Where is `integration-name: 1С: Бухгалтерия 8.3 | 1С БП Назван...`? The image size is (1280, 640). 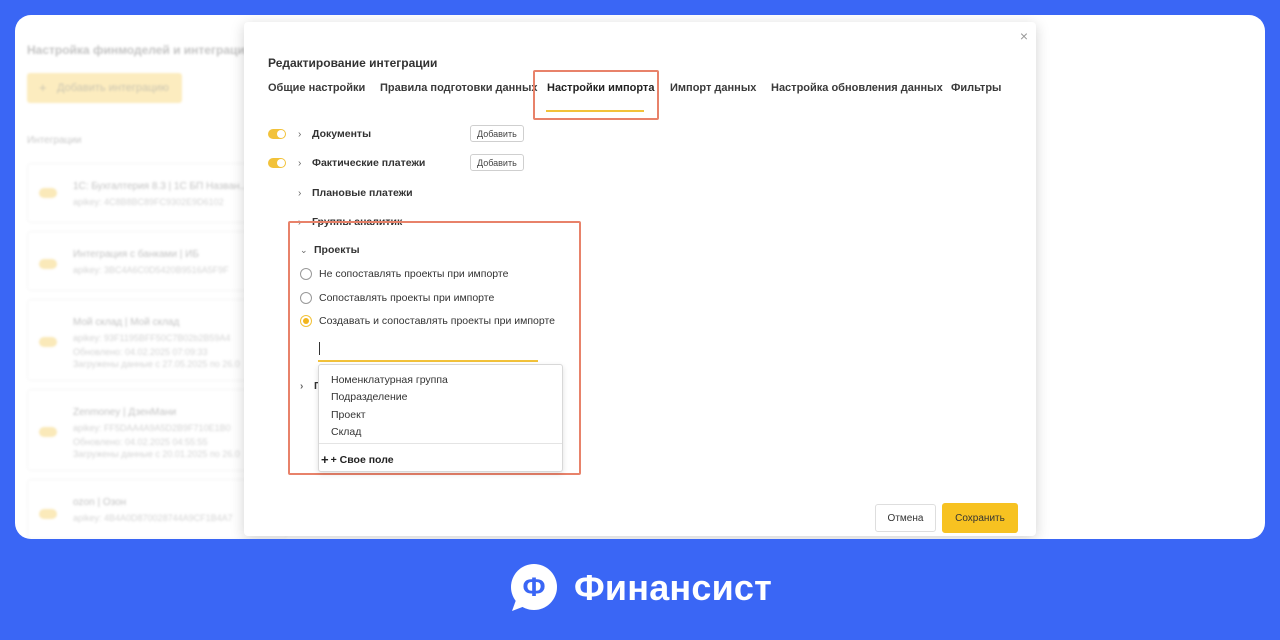 integration-name: 1С: Бухгалтерия 8.3 | 1С БП Назван... is located at coordinates (160, 186).